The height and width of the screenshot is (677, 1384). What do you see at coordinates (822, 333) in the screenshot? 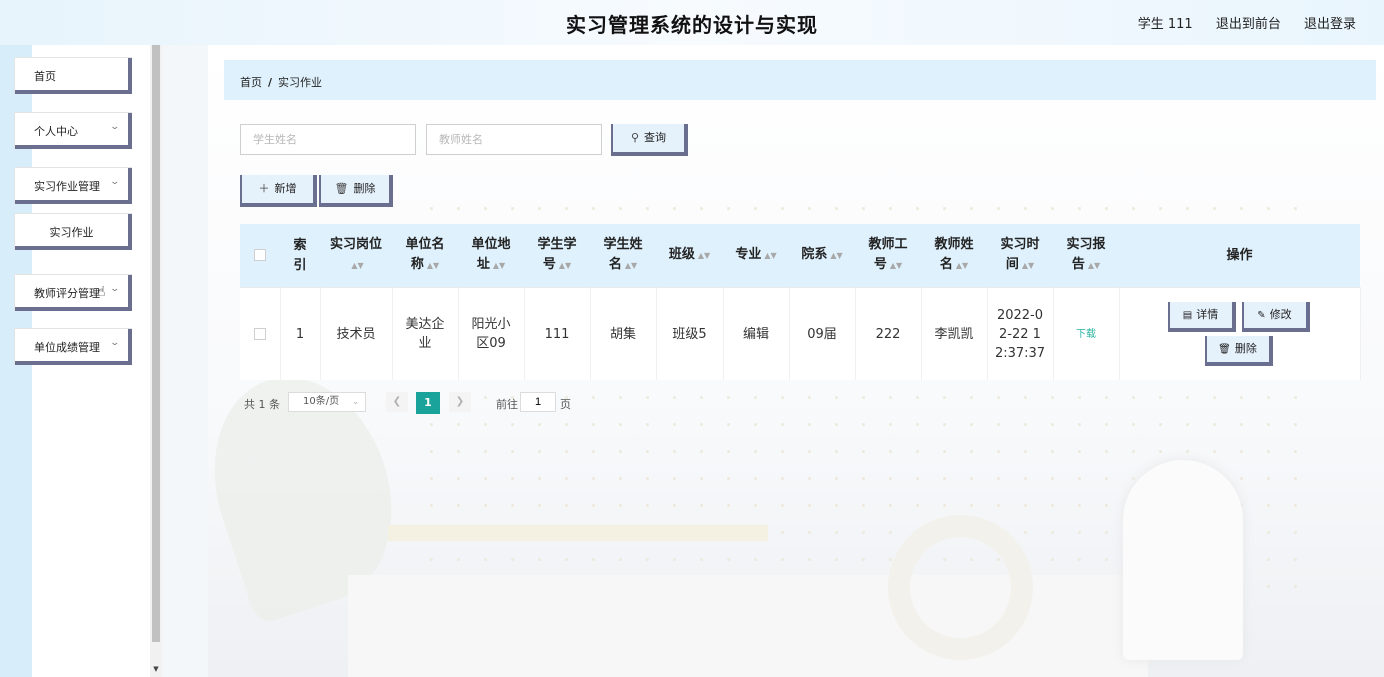
I see `cell-department: 09届` at bounding box center [822, 333].